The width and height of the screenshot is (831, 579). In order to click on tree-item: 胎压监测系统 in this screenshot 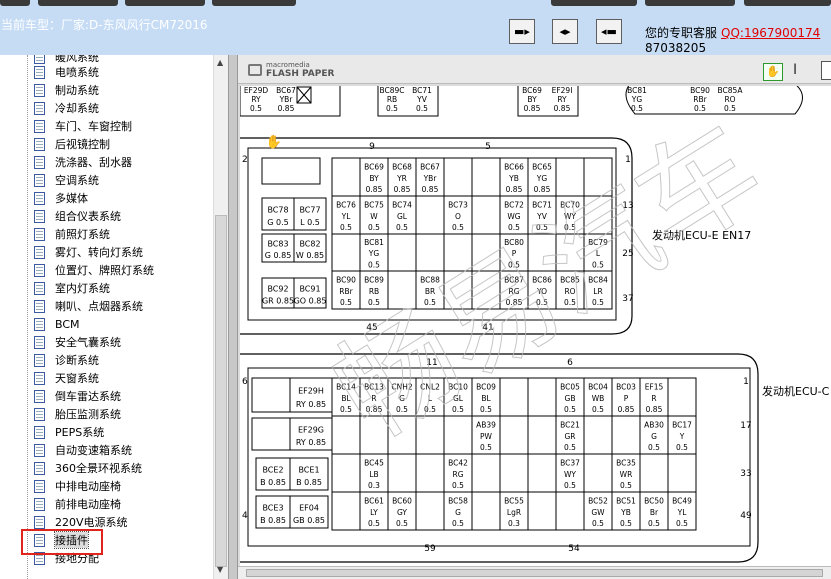, I will do `click(77, 414)`.